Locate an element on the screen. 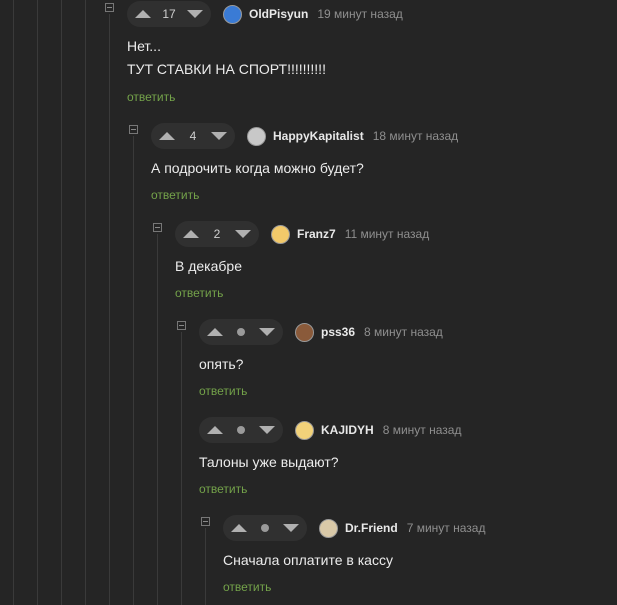 This screenshot has height=605, width=617. timestamp: 18 минут назад is located at coordinates (415, 136).